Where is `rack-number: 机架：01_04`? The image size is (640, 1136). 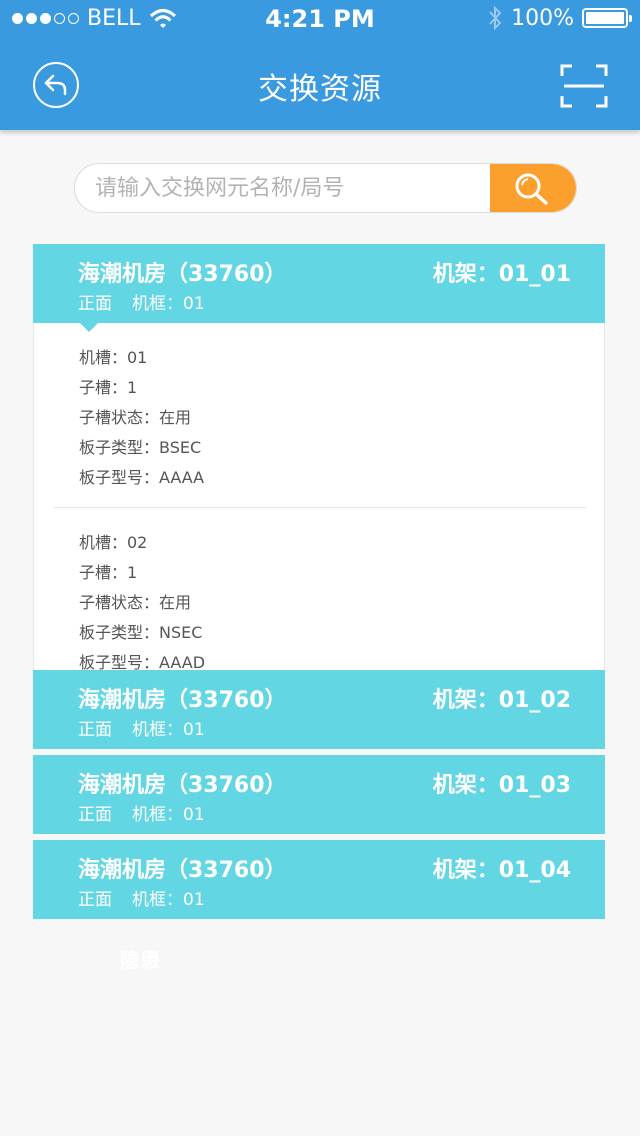 rack-number: 机架：01_04 is located at coordinates (501, 870).